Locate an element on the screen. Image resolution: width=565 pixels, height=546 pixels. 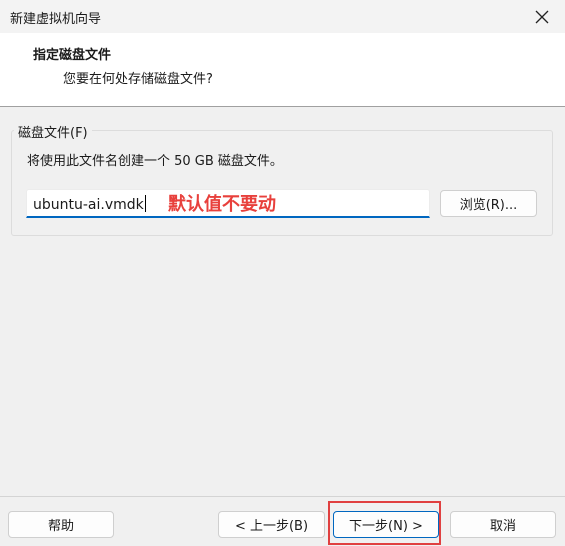
next-button-highlight is located at coordinates (384, 523).